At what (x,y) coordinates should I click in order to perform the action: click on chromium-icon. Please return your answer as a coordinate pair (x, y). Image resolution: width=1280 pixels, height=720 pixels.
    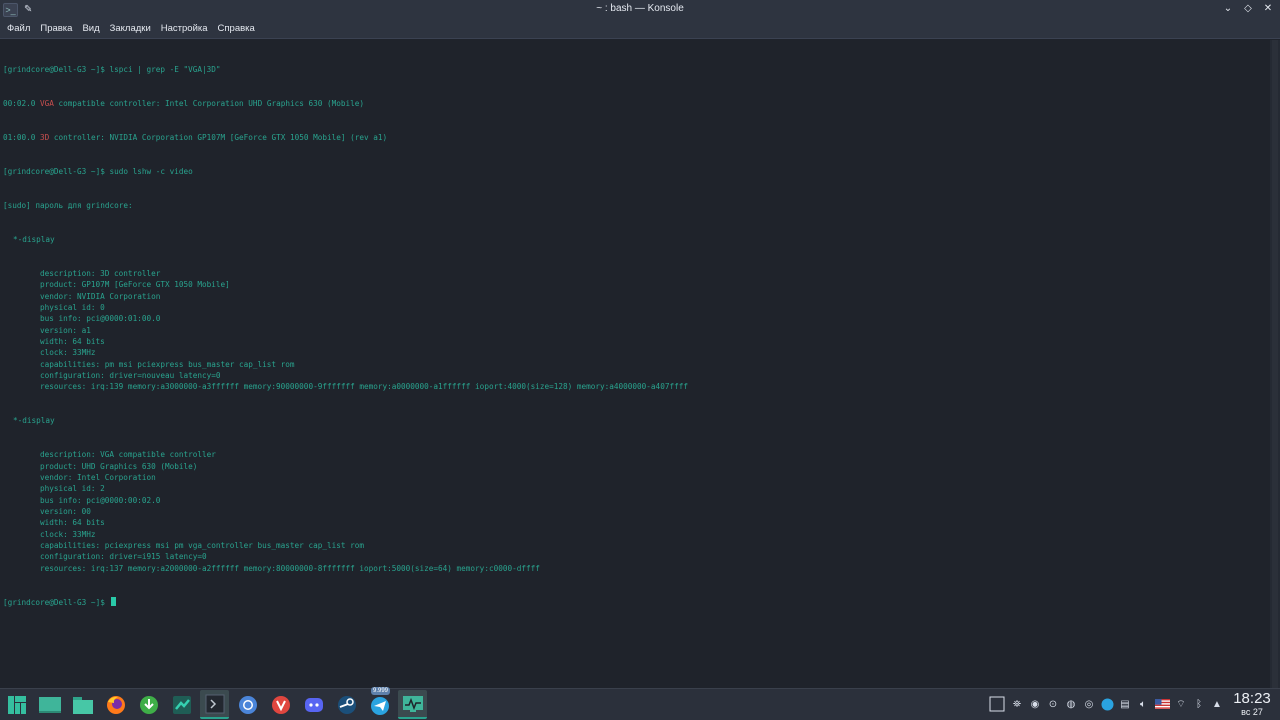
    Looking at the image, I should click on (247, 704).